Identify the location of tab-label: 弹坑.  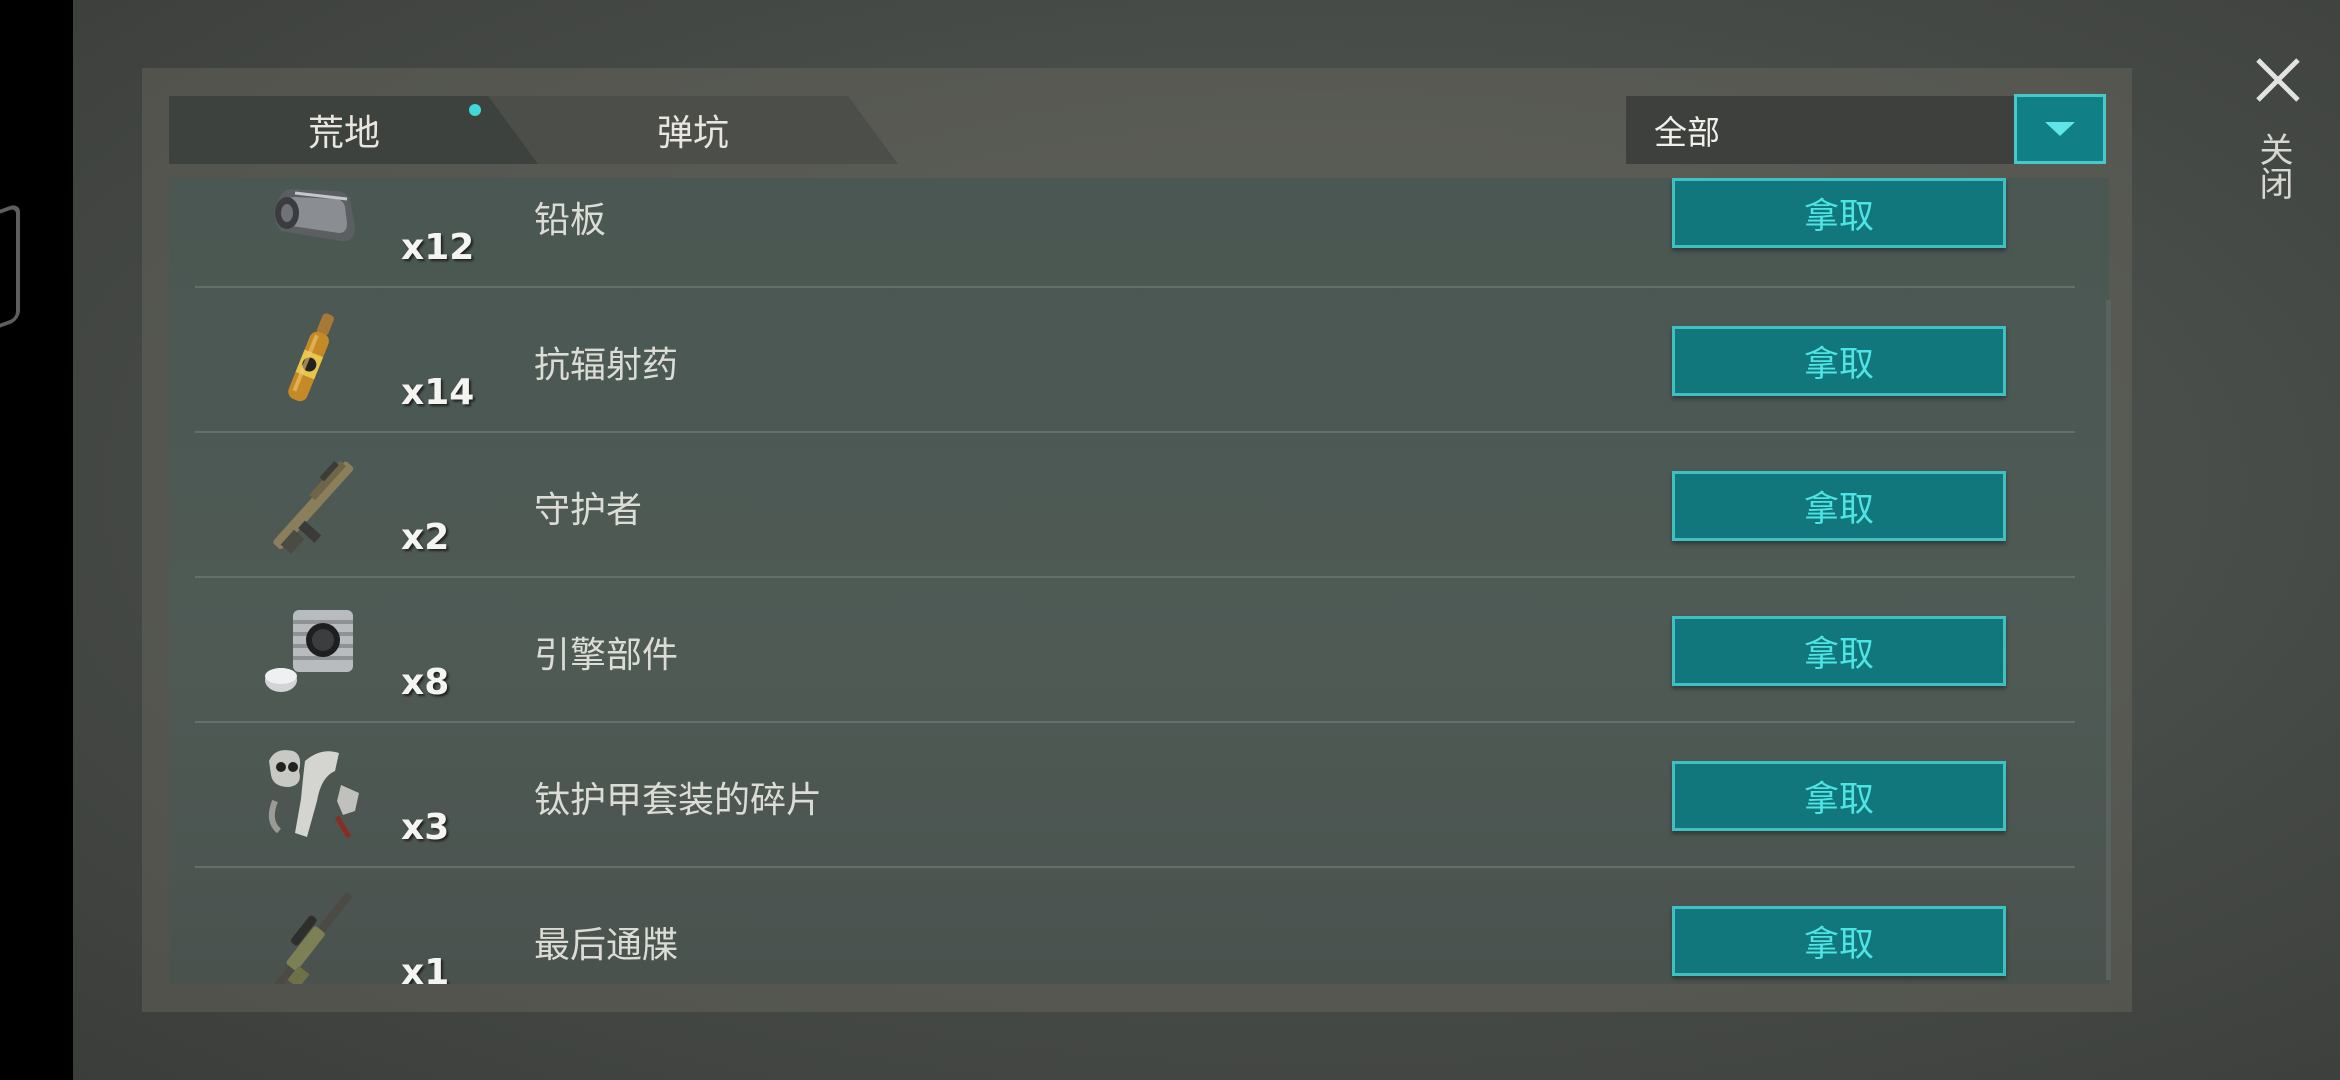
(692, 133).